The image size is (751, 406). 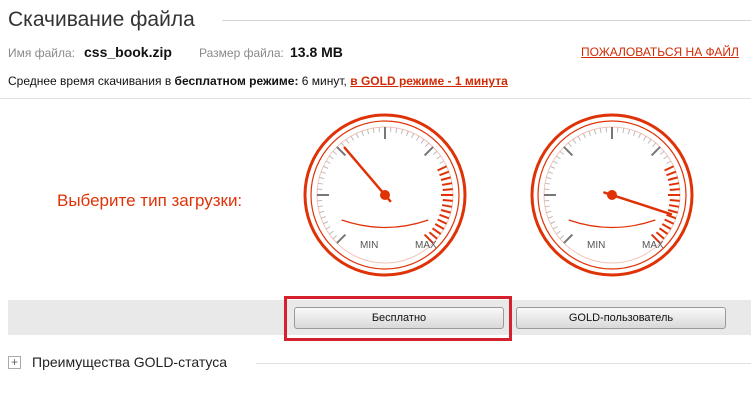 I want to click on gold-user-button: GOLD-пользователь, so click(x=621, y=318).